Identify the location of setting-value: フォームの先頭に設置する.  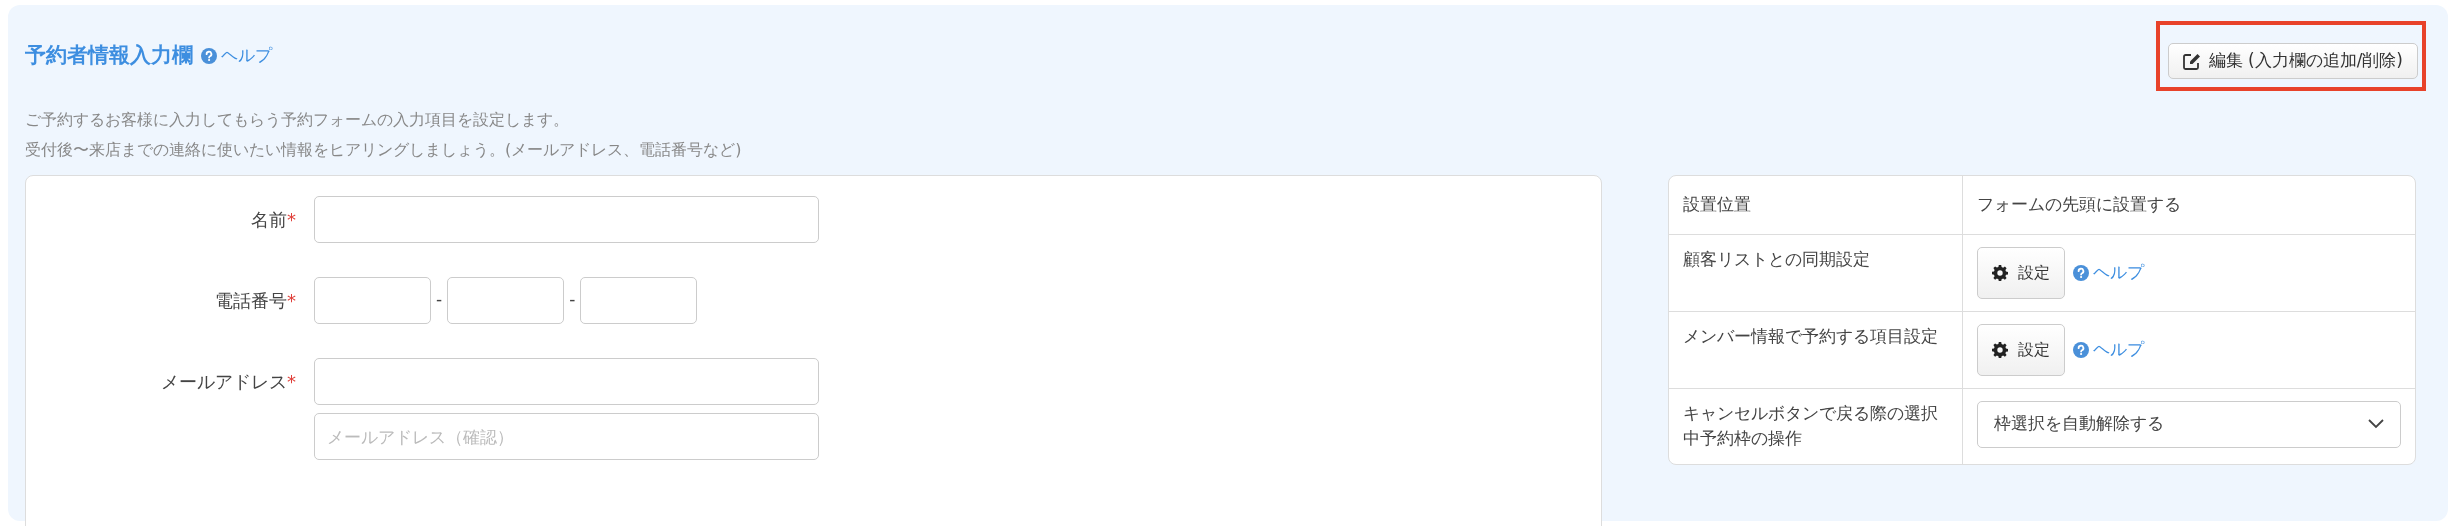
(2189, 205).